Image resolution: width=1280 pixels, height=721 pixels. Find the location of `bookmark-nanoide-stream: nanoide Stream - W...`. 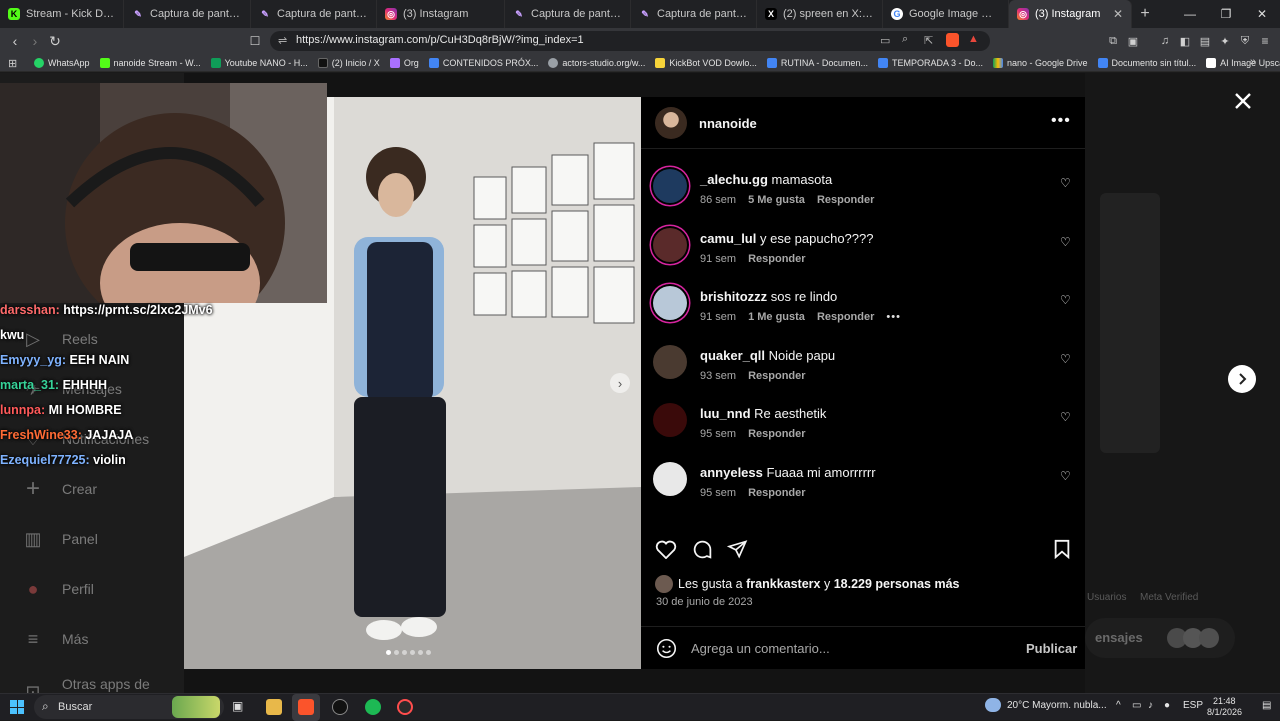

bookmark-nanoide-stream: nanoide Stream - W... is located at coordinates (150, 62).